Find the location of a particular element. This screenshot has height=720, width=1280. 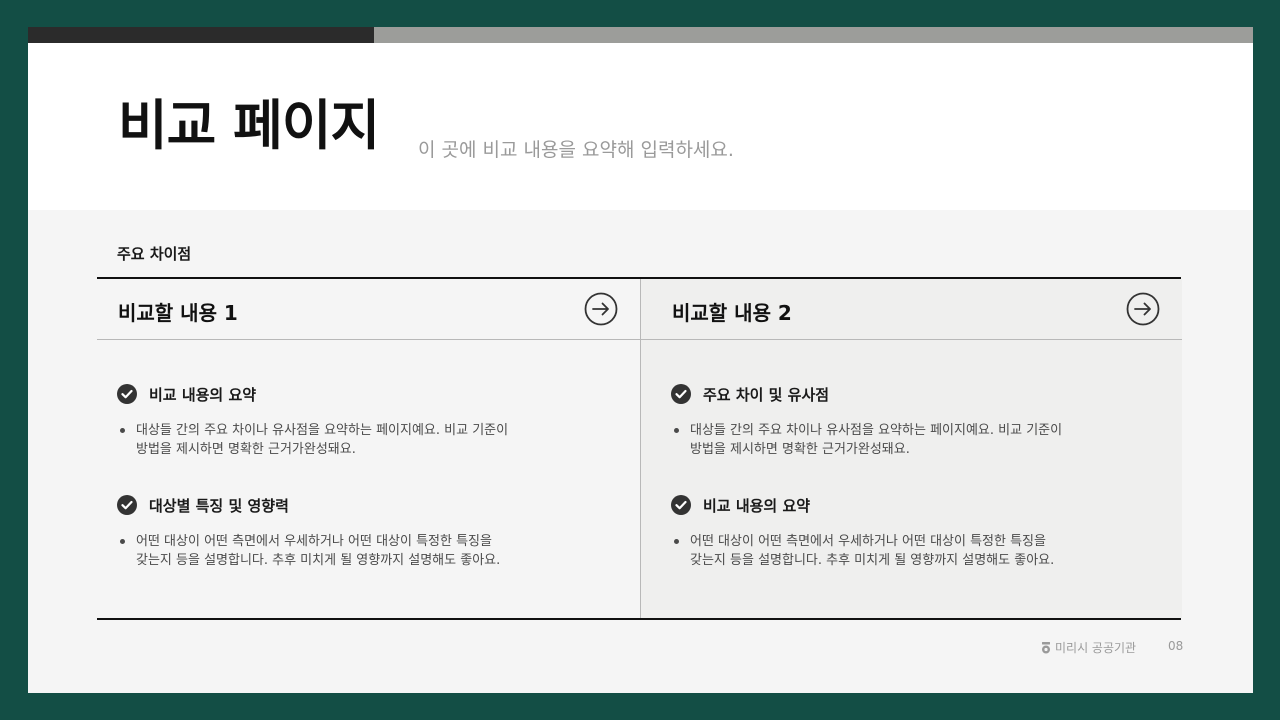

page-number: 08 is located at coordinates (1176, 646).